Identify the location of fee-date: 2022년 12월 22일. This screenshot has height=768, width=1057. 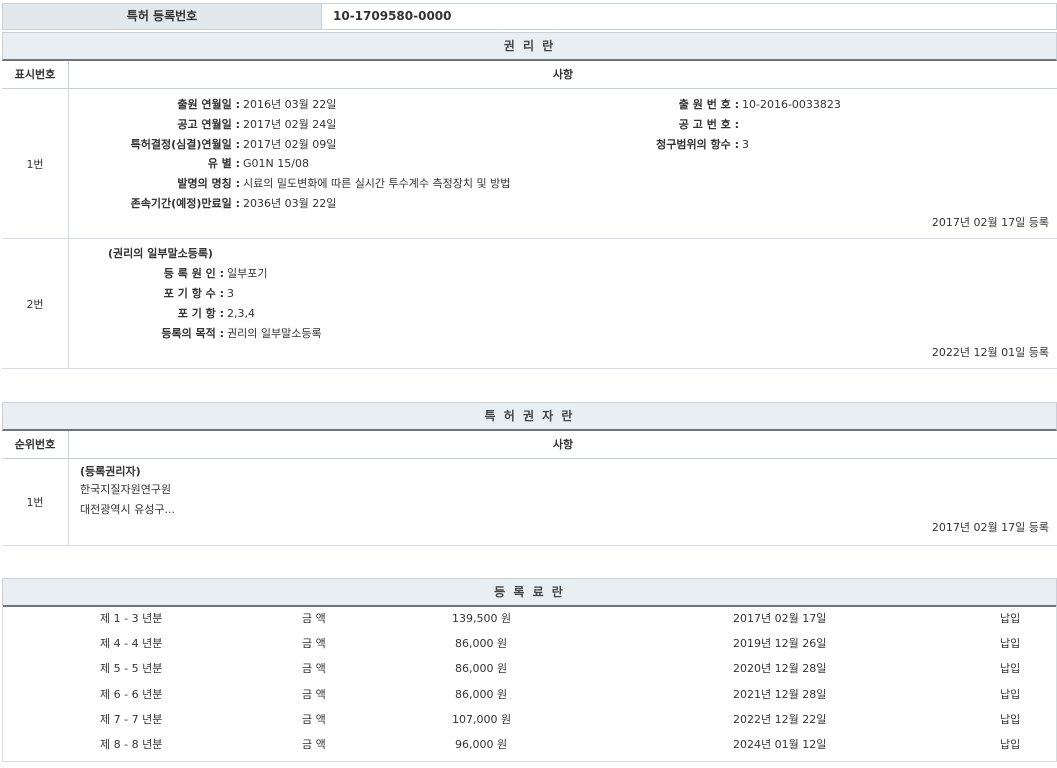
(779, 719).